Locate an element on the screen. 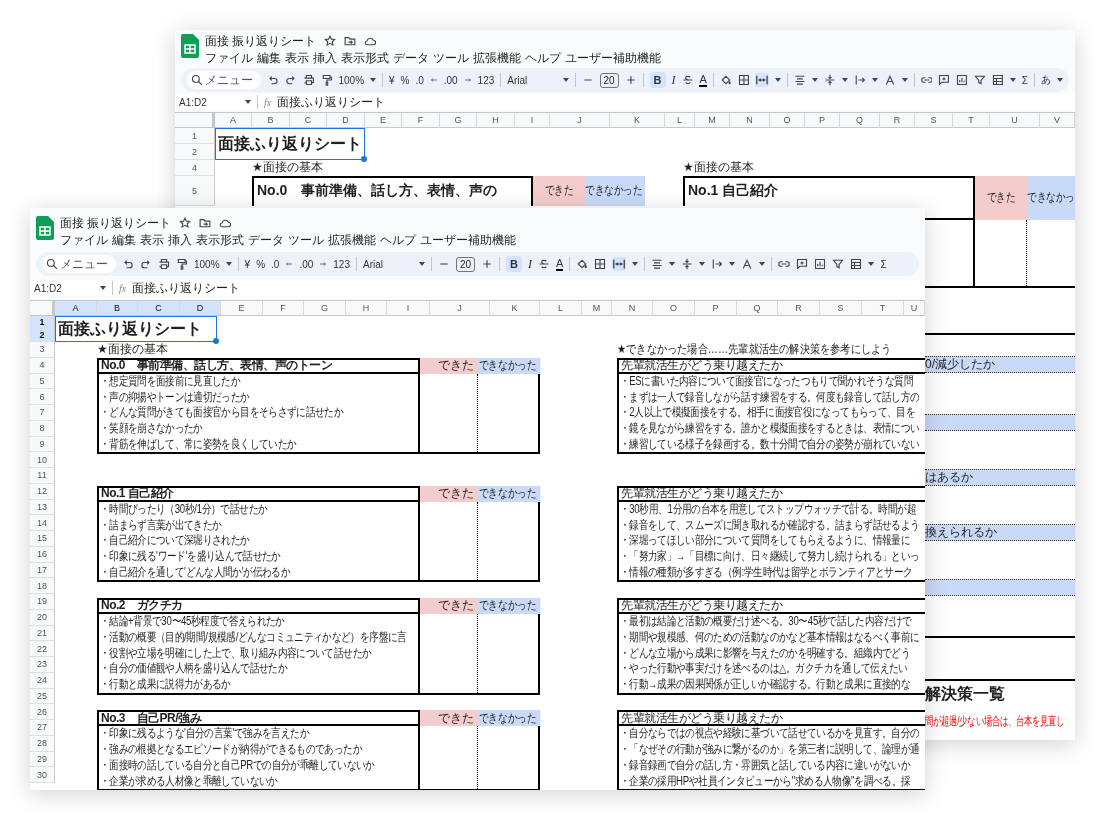 This screenshot has width=1104, height=821. column-header: J is located at coordinates (460, 308).